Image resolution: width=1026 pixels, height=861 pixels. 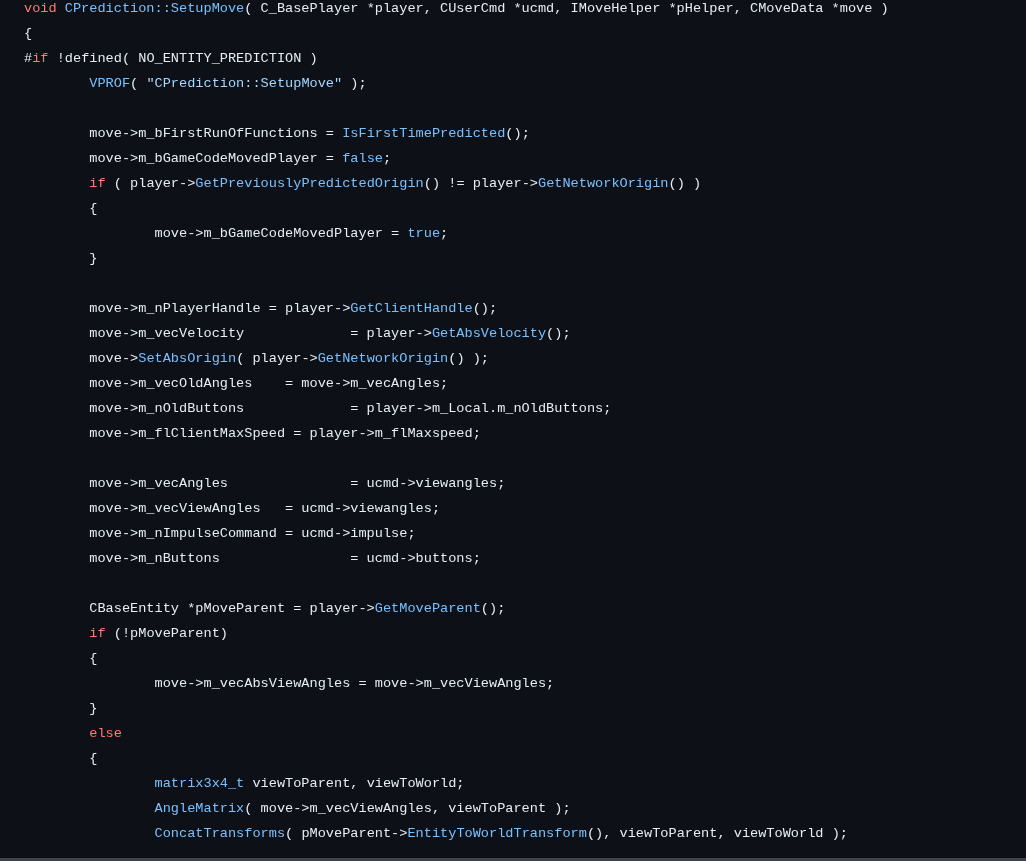 I want to click on code-line: move->m_bGameCodeMovedPlayer = false;, so click(x=240, y=158).